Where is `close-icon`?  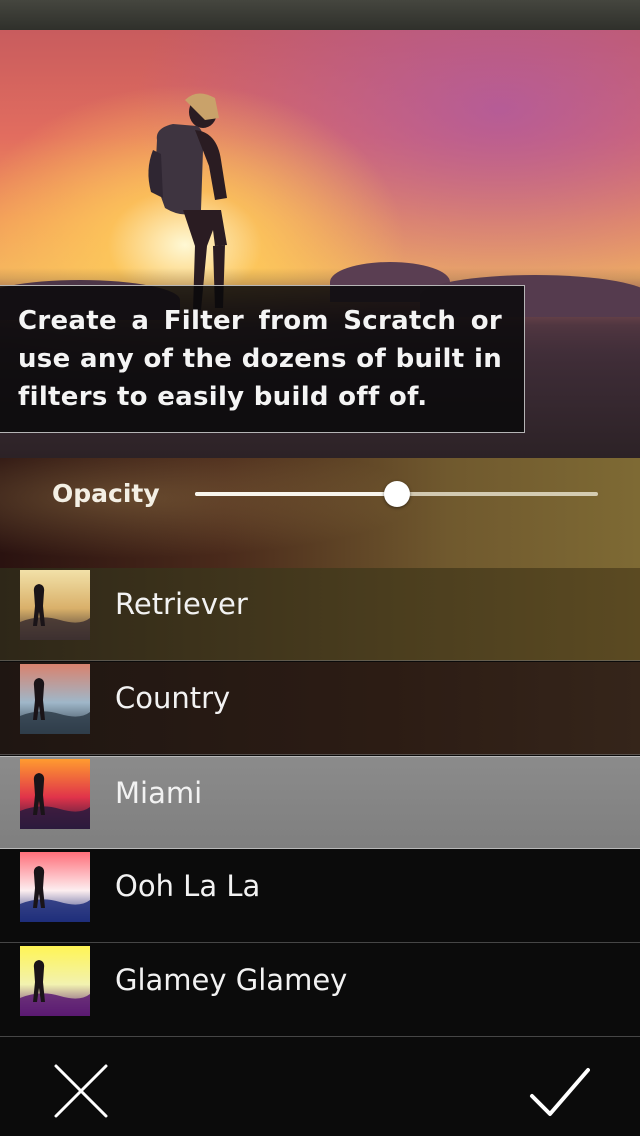 close-icon is located at coordinates (81, 1091).